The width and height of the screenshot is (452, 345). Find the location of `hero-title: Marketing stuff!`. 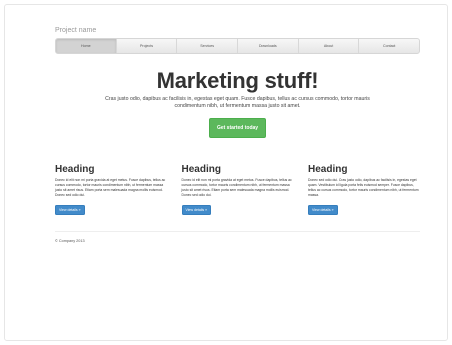

hero-title: Marketing stuff! is located at coordinates (237, 80).